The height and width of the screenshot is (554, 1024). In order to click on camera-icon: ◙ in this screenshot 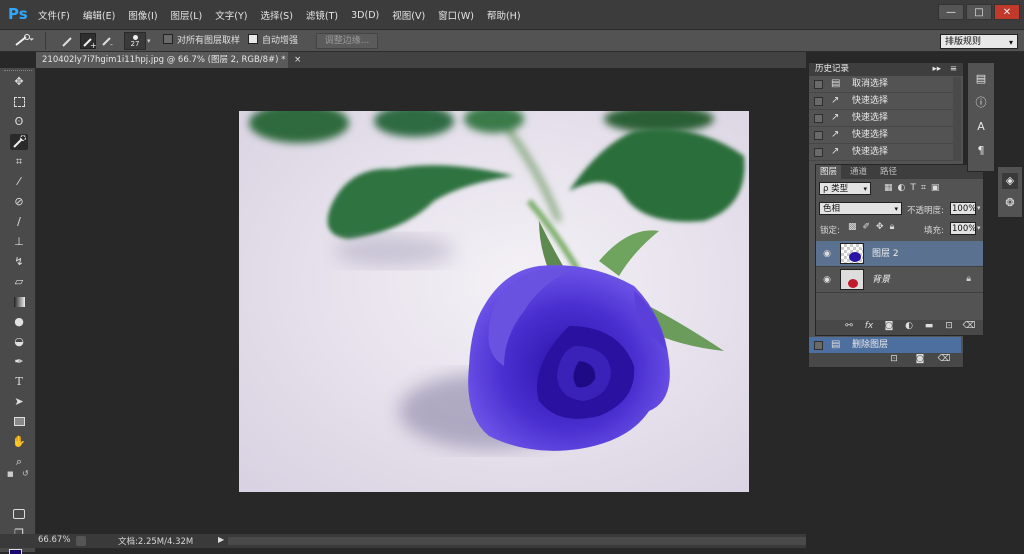, I will do `click(920, 359)`.